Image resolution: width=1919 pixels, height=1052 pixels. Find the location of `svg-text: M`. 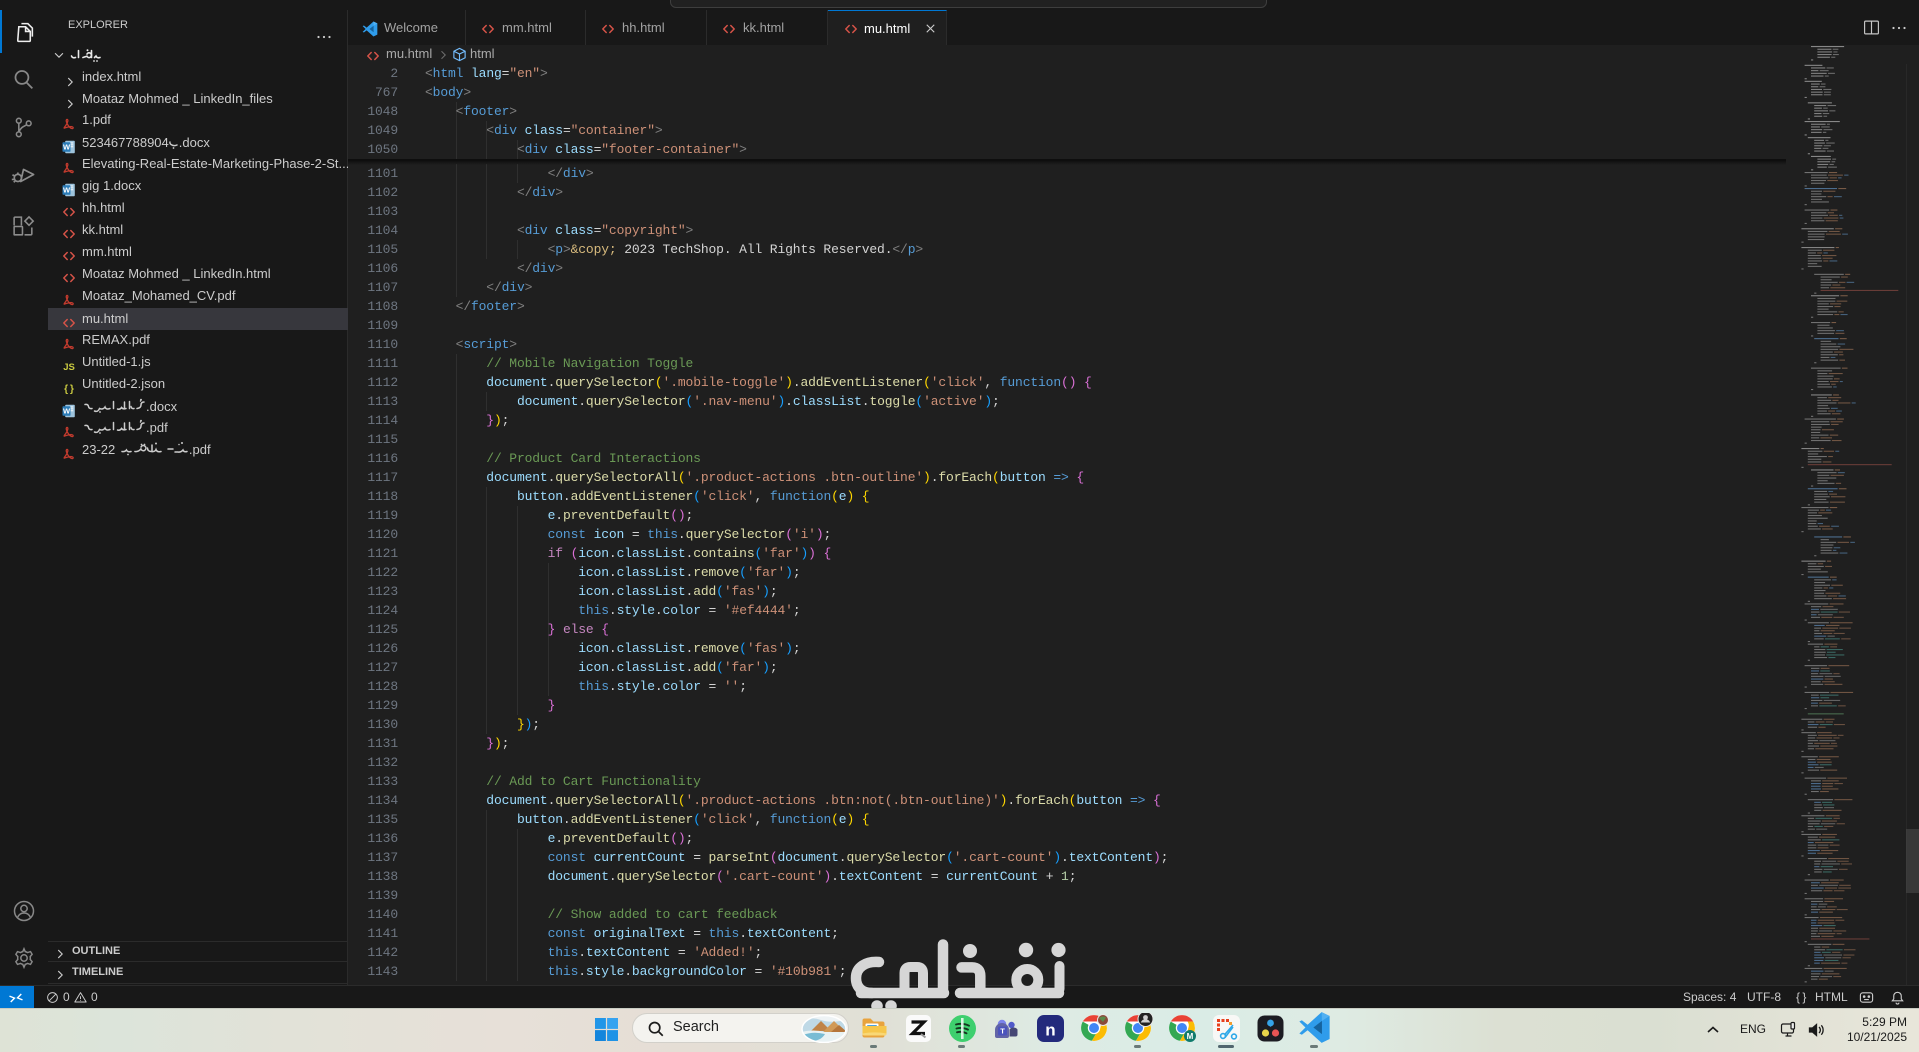

svg-text: M is located at coordinates (1190, 1036).